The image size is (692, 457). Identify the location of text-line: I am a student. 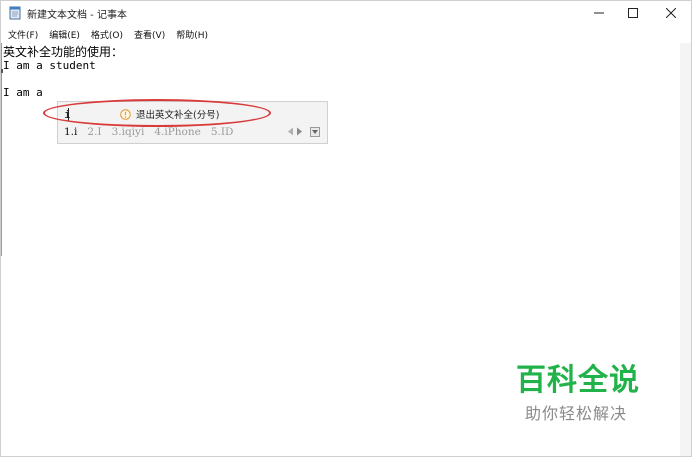
(49, 65).